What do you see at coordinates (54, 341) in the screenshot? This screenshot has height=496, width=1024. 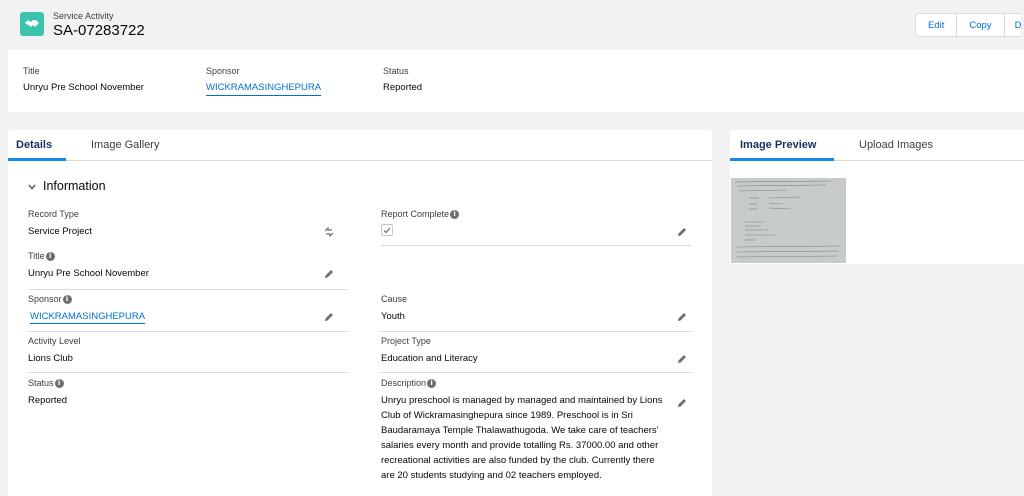 I see `activity-level-label: Activity Level` at bounding box center [54, 341].